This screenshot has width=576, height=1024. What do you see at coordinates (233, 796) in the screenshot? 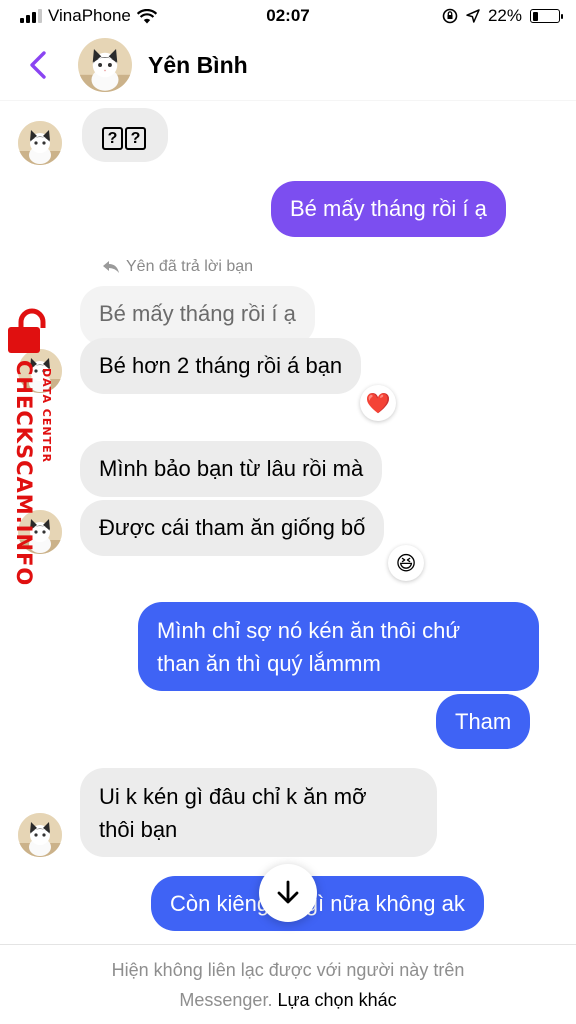
I see `message-line: Ui k kén gì đâu chỉ k ăn mỡ` at bounding box center [233, 796].